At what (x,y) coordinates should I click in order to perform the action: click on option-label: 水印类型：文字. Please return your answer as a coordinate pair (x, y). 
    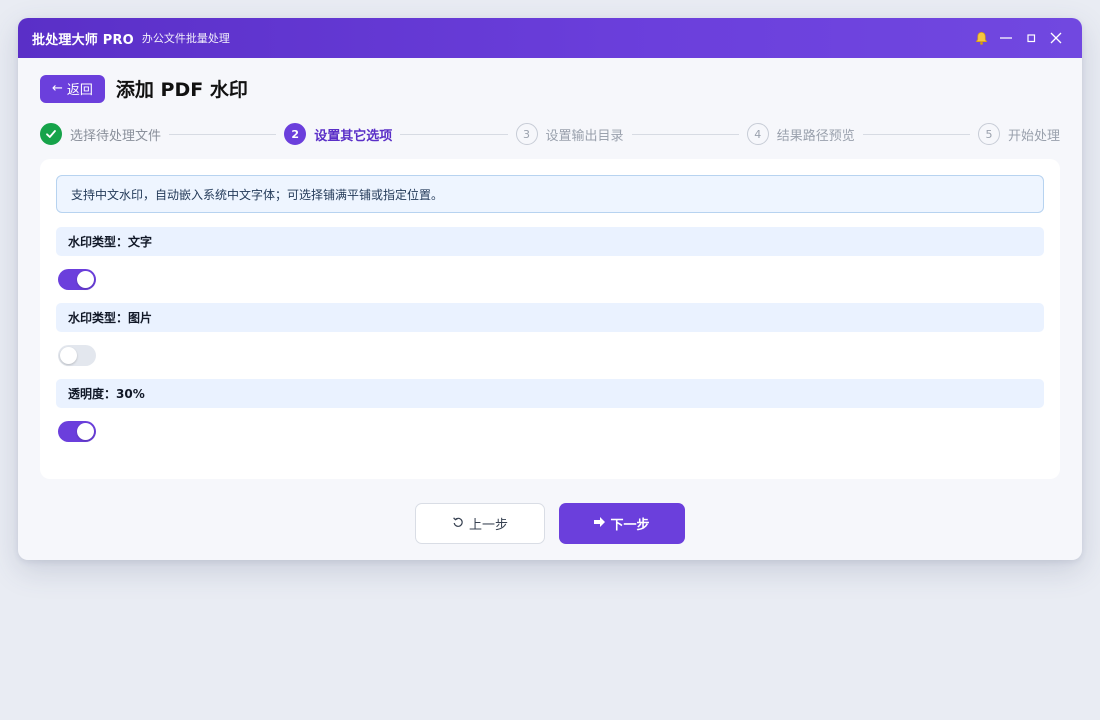
    Looking at the image, I should click on (550, 241).